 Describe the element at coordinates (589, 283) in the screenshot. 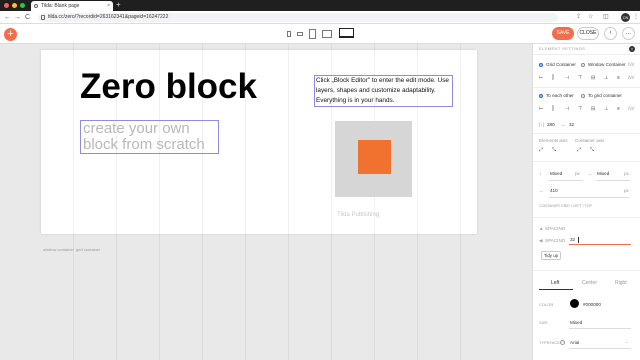

I see `align-center-tab: Center` at that location.